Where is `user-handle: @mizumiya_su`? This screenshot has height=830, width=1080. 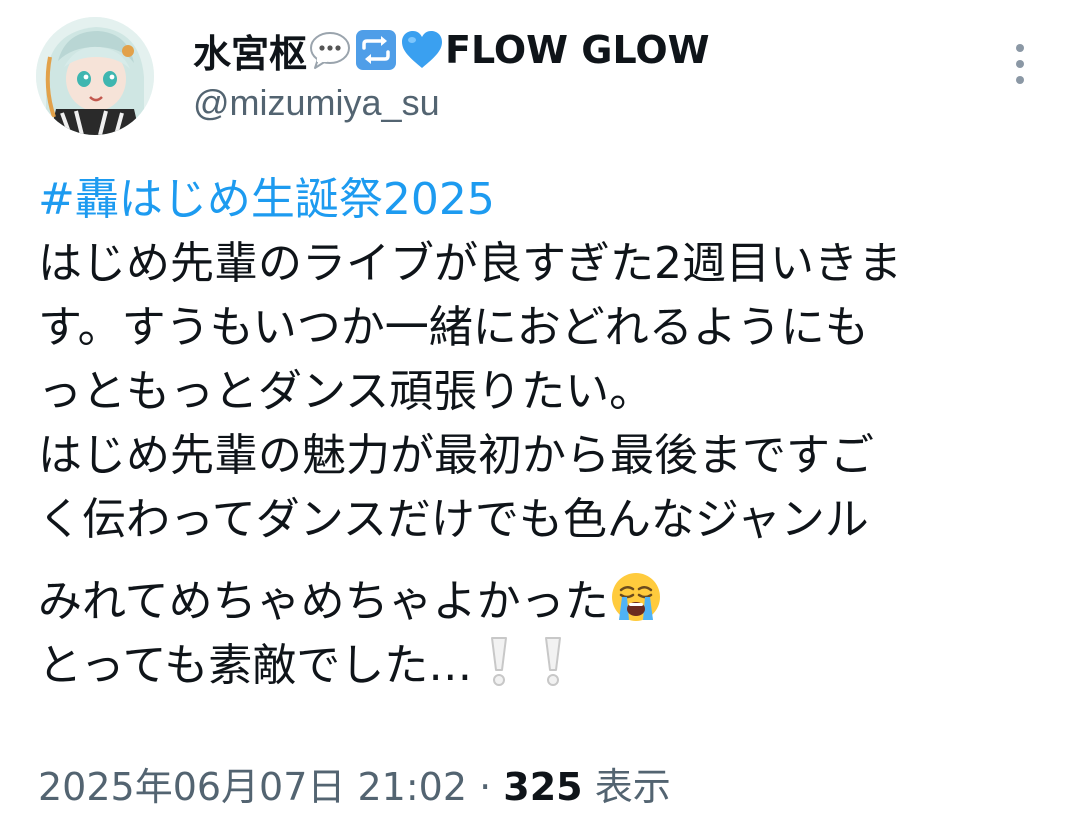 user-handle: @mizumiya_su is located at coordinates (316, 103).